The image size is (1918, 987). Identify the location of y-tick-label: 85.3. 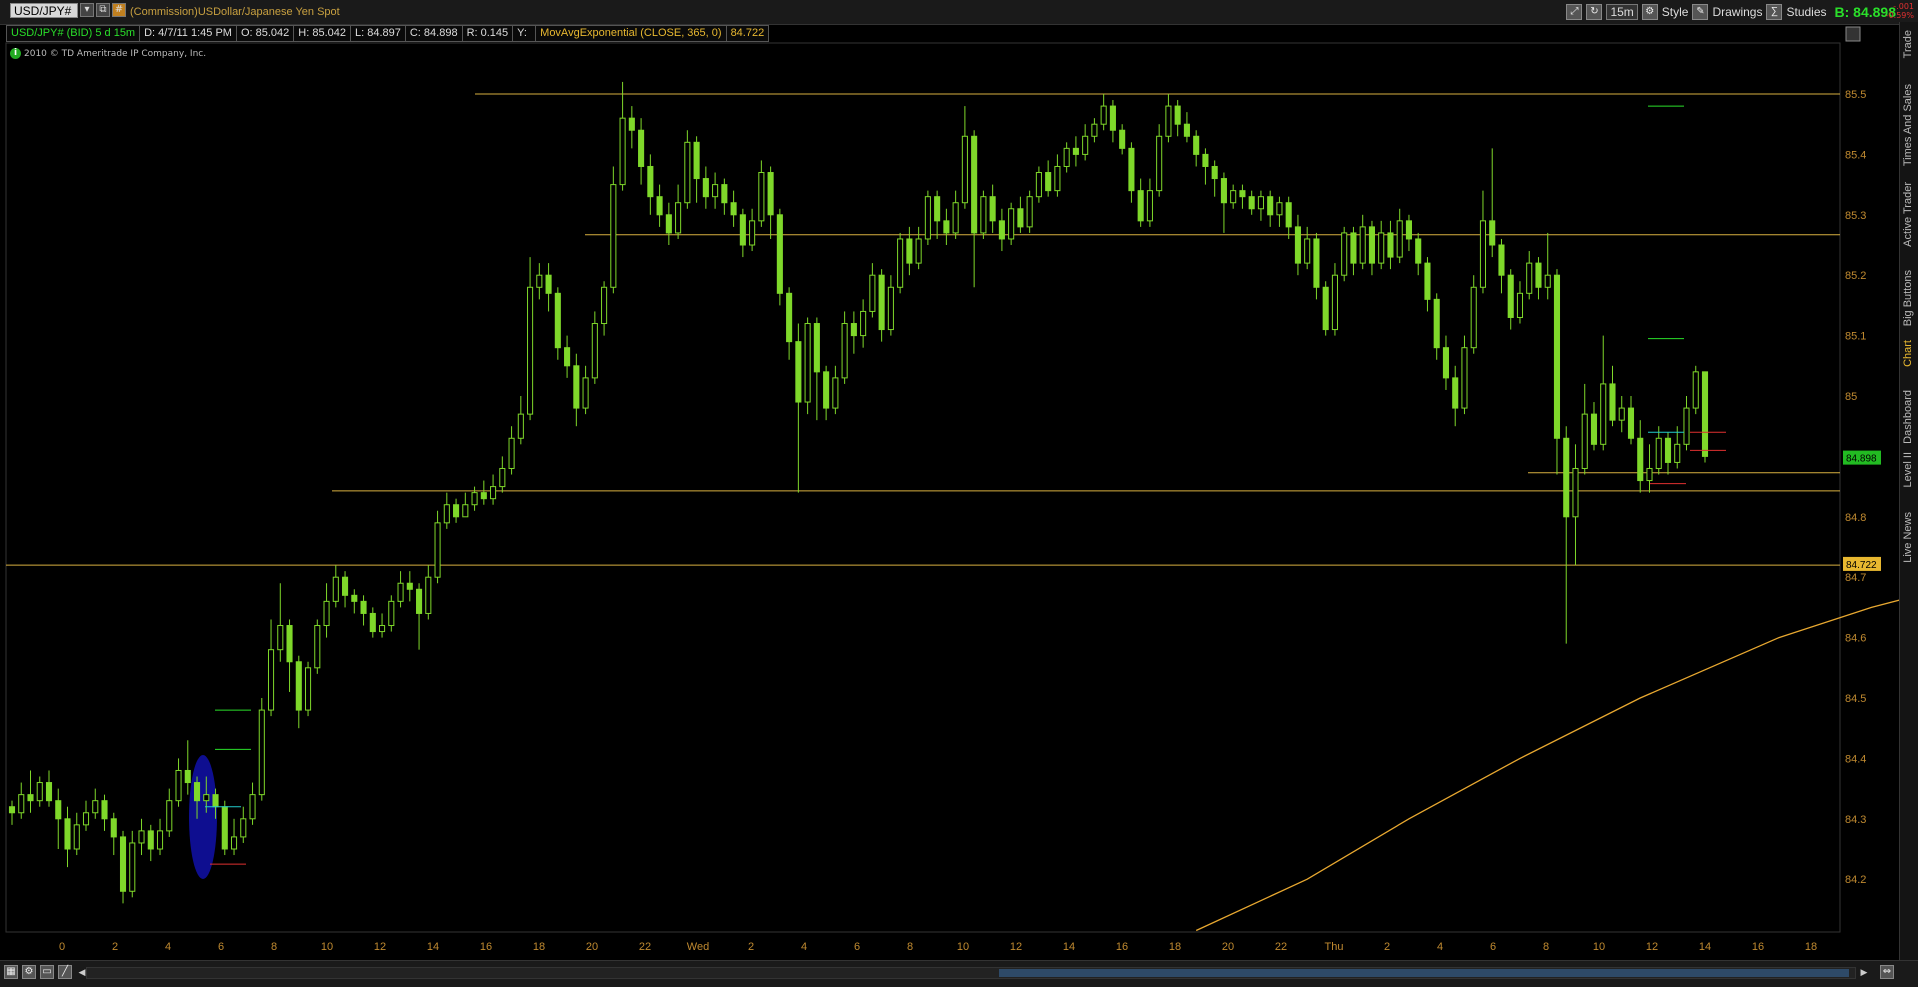
(1855, 216).